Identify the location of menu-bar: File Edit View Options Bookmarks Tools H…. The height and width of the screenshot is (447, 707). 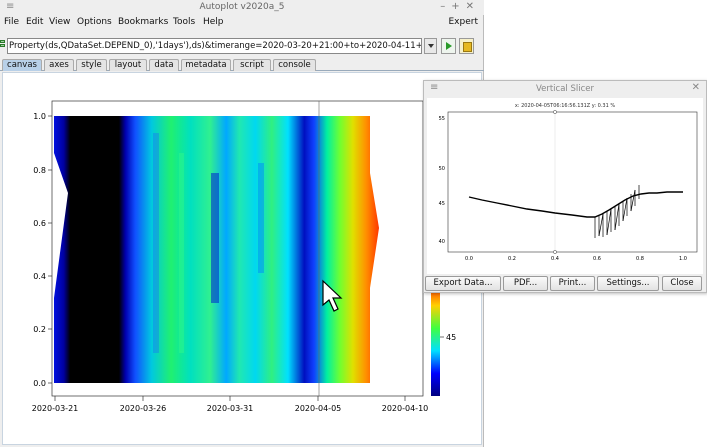
(242, 23).